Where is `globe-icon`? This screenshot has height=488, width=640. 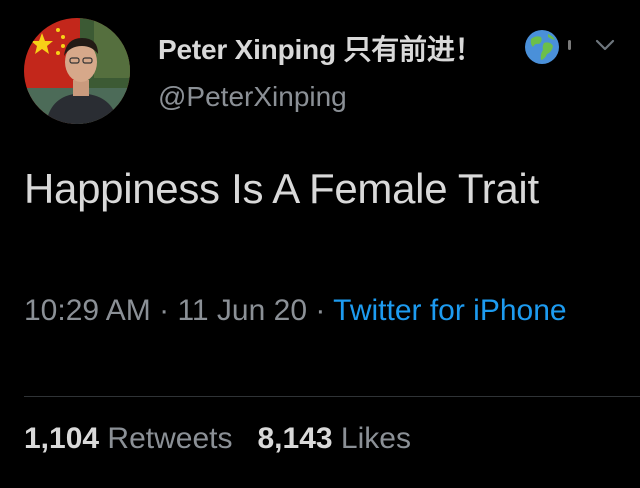
globe-icon is located at coordinates (542, 47).